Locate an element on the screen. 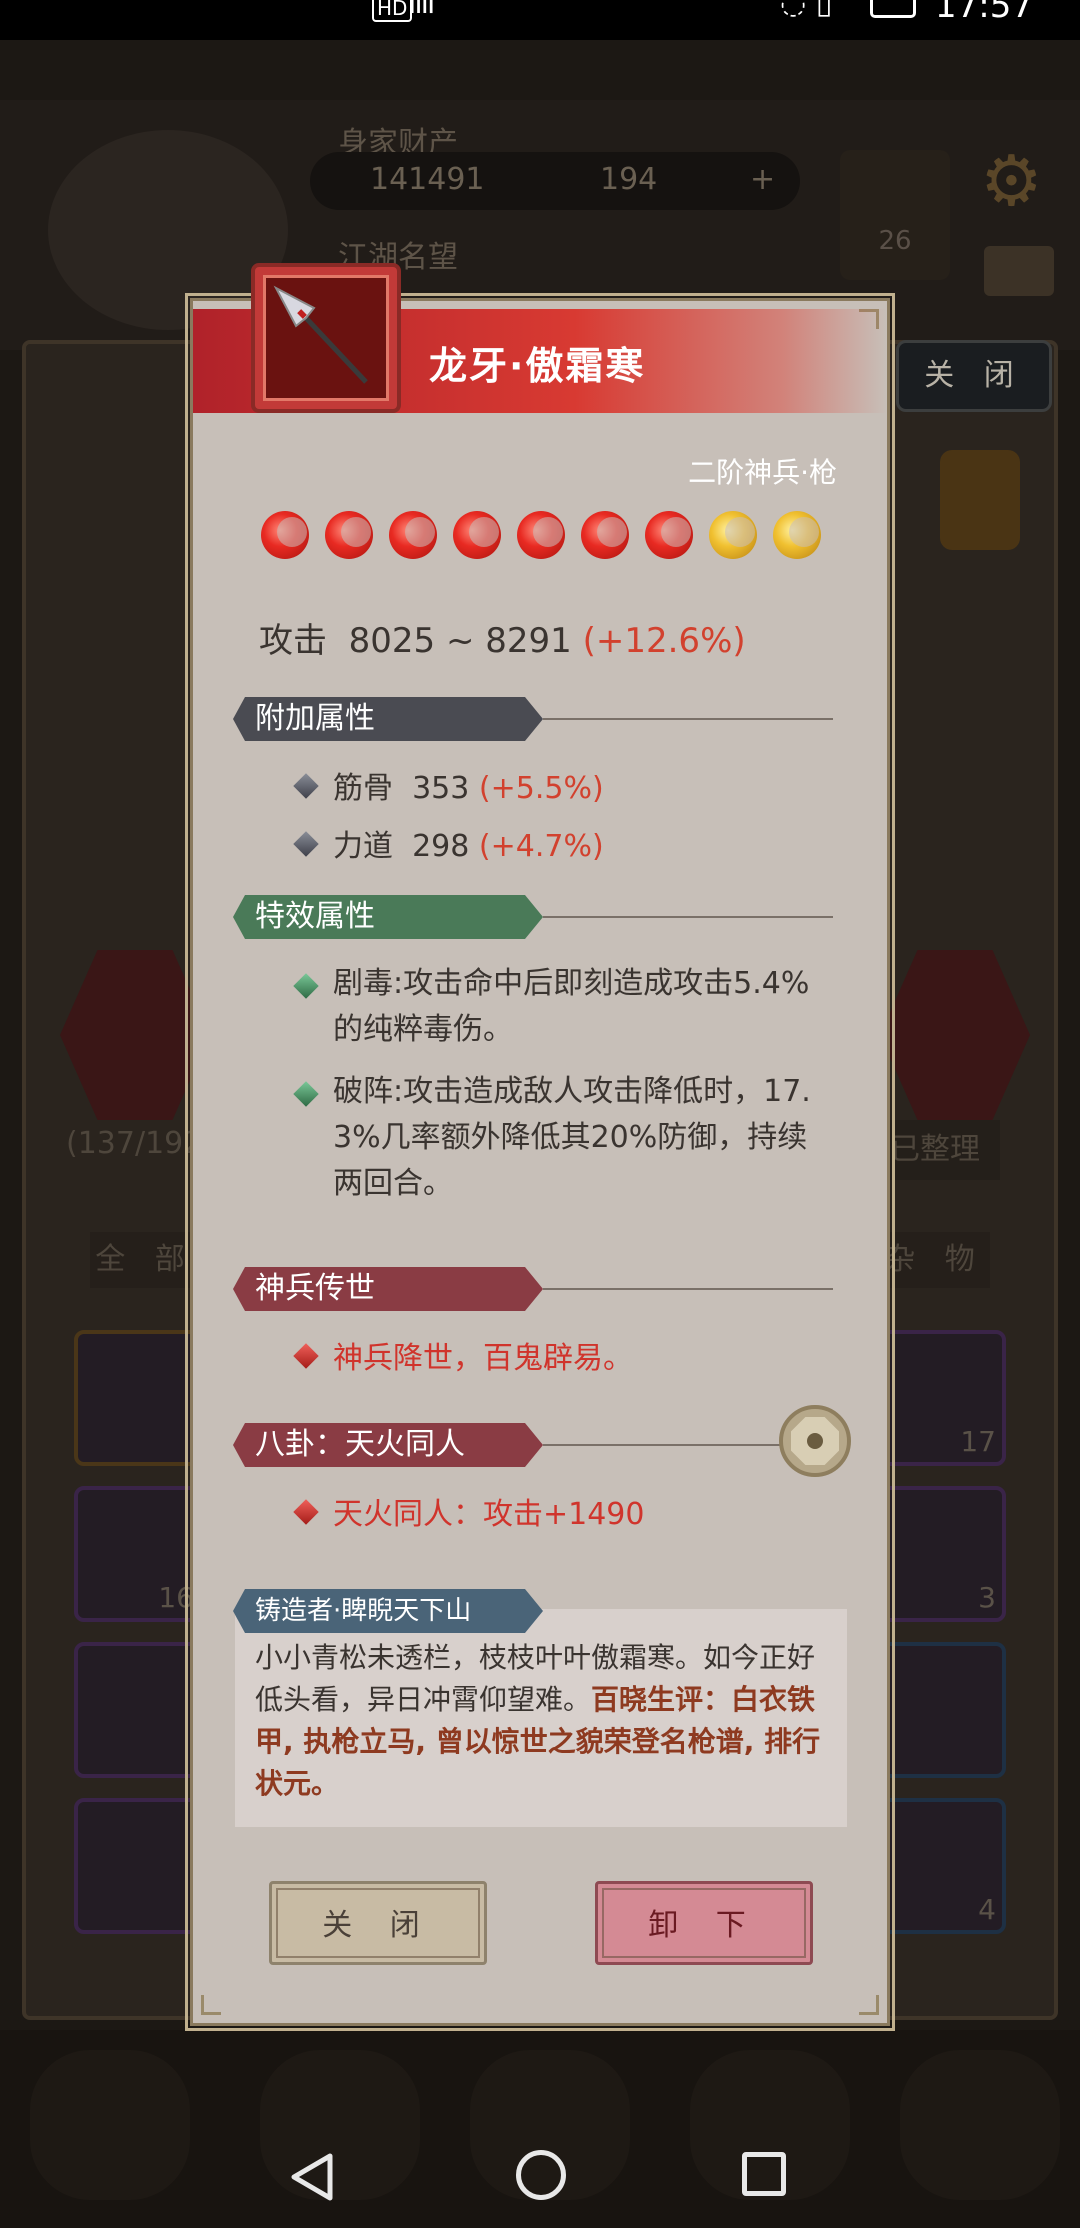 This screenshot has height=2228, width=1080. add-gem-button: + is located at coordinates (762, 179).